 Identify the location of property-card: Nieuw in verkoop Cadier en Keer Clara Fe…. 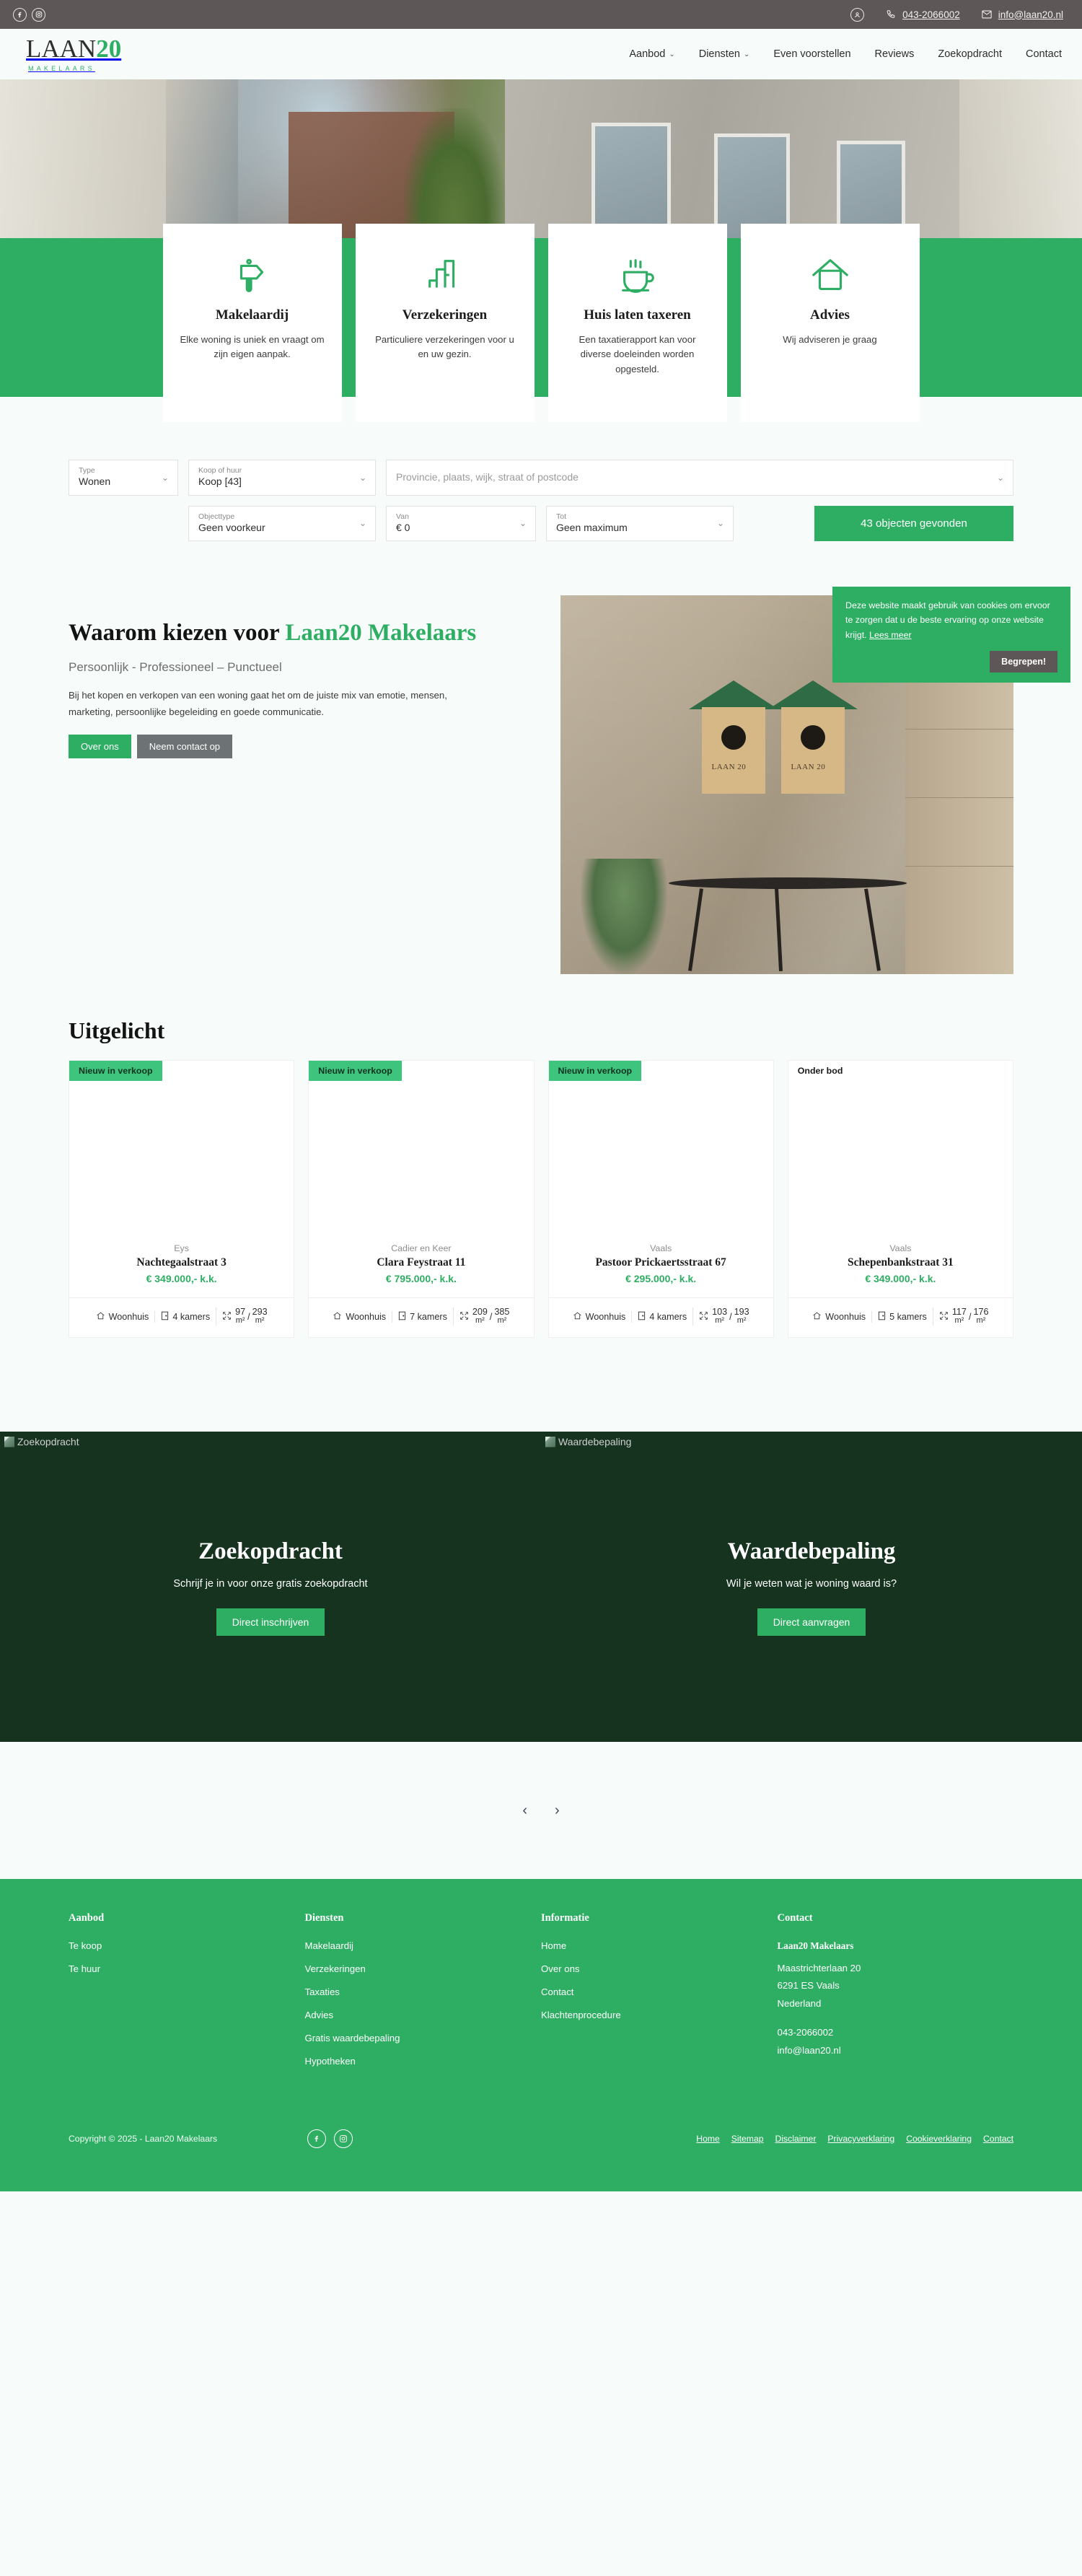
(422, 1199).